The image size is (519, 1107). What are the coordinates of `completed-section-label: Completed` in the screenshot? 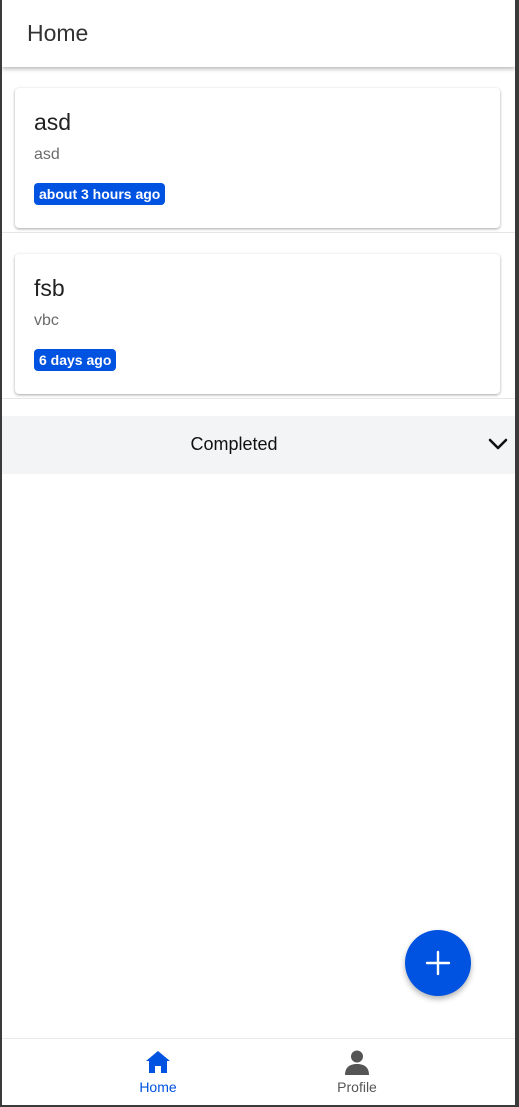 It's located at (234, 444).